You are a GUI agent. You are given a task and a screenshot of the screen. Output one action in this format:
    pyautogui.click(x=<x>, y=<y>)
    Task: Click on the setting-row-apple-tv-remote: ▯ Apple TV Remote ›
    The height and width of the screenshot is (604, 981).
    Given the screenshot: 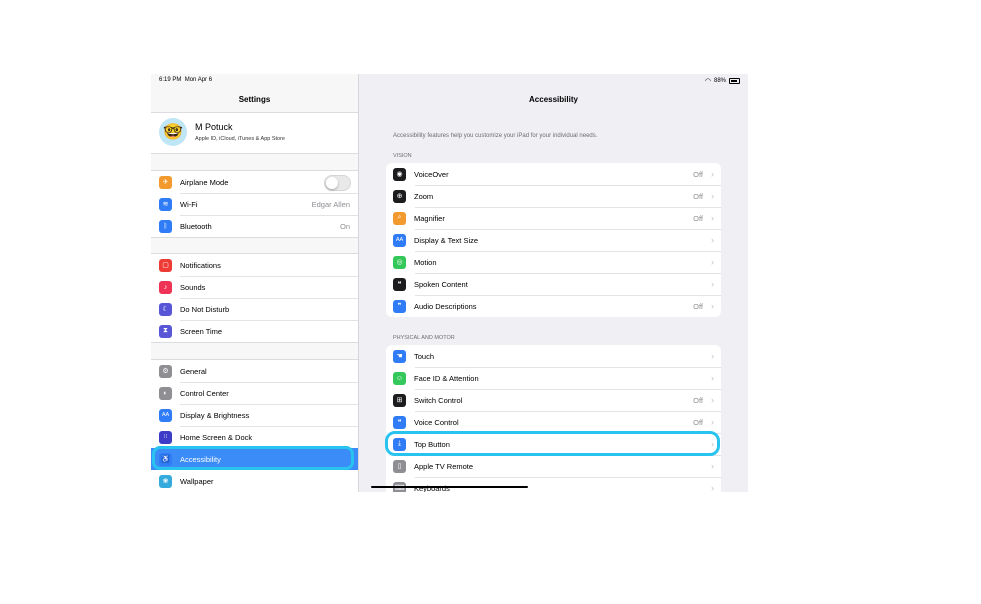 What is the action you would take?
    pyautogui.click(x=553, y=466)
    